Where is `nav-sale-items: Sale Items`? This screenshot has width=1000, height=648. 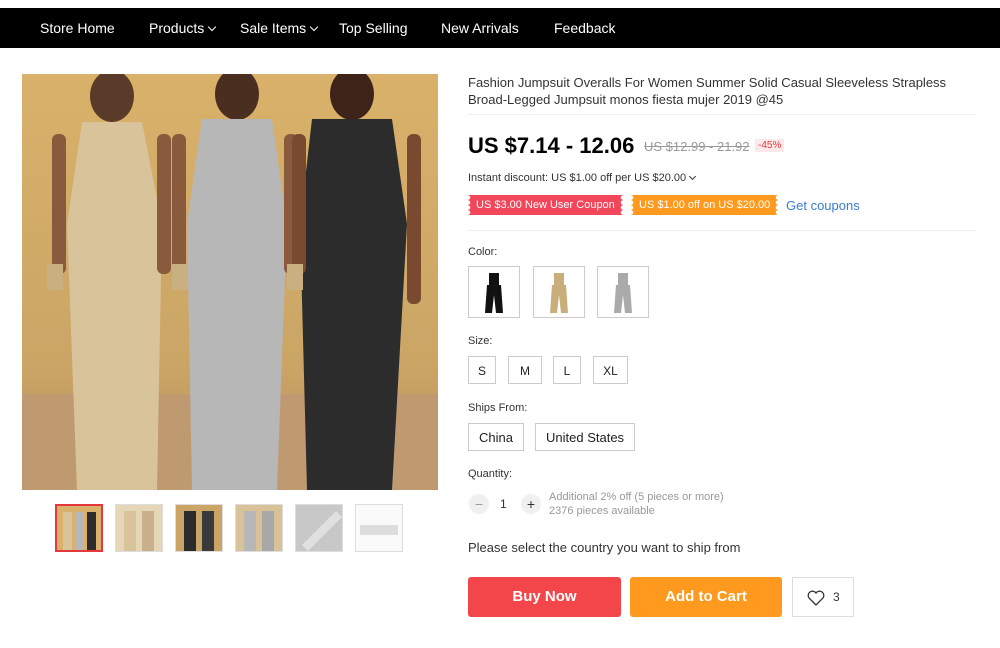 nav-sale-items: Sale Items is located at coordinates (279, 28).